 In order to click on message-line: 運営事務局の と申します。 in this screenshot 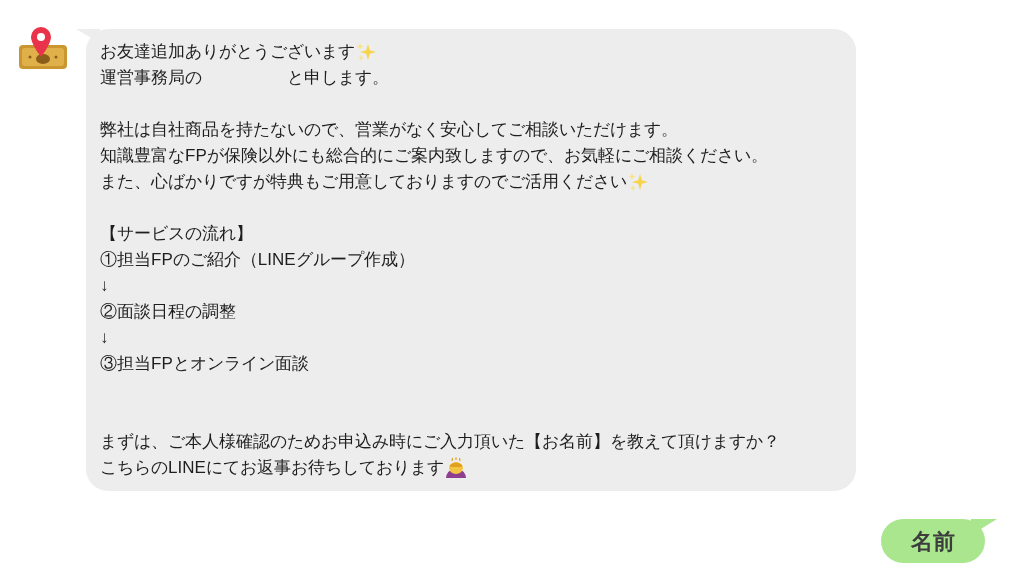, I will do `click(244, 78)`.